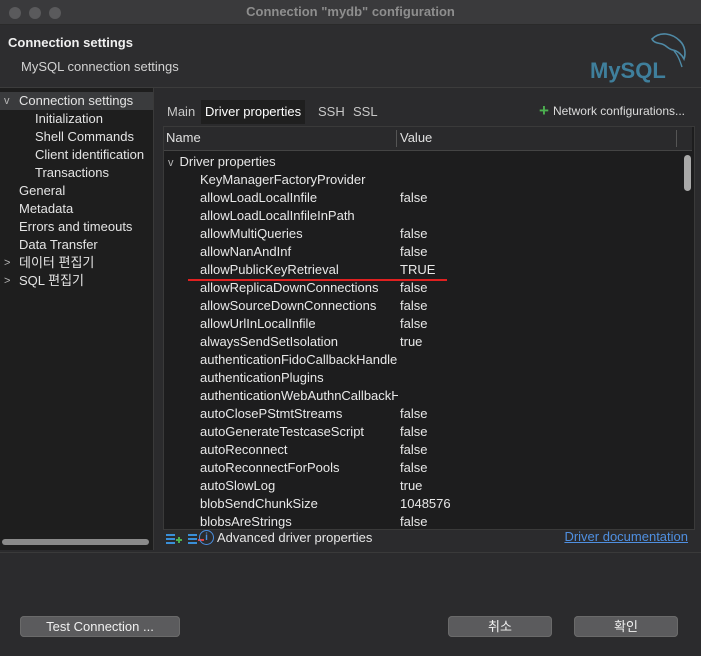 Image resolution: width=701 pixels, height=656 pixels. Describe the element at coordinates (421, 180) in the screenshot. I see `table-row: KeyManagerFactoryProvider` at that location.